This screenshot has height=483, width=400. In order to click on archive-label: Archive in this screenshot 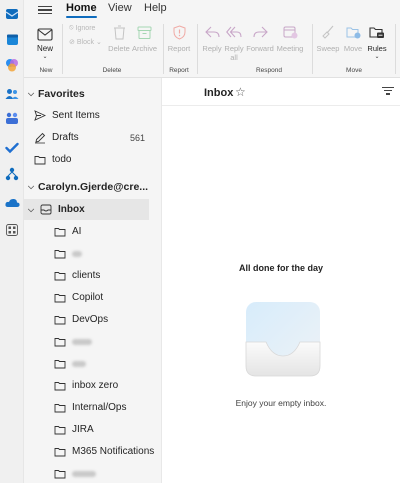, I will do `click(145, 48)`.